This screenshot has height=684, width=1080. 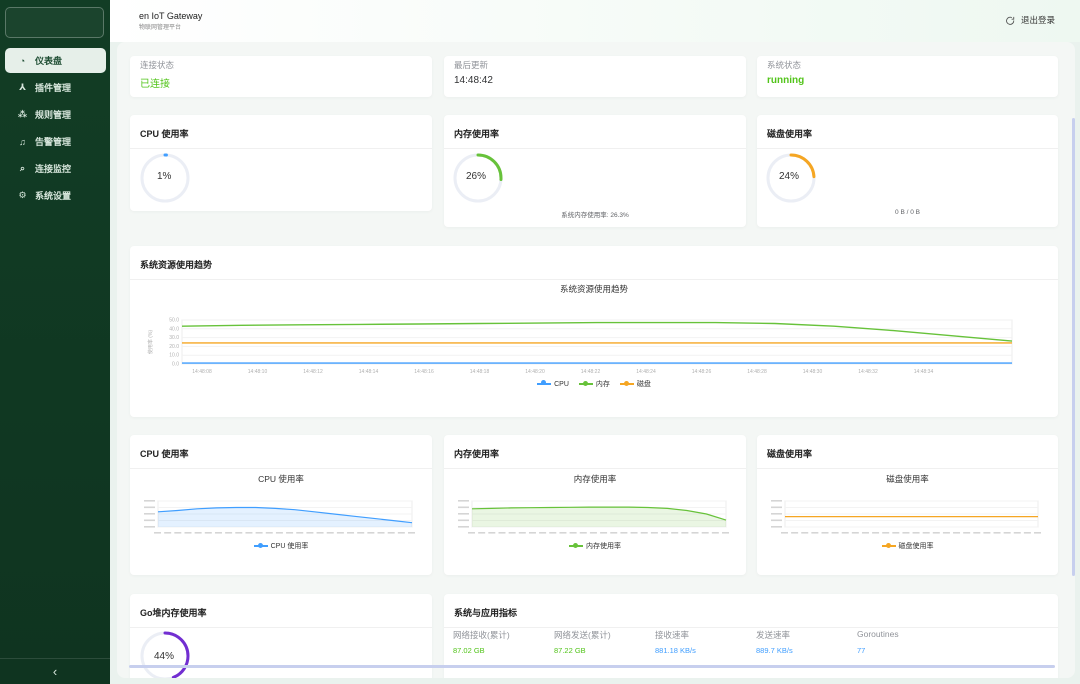 What do you see at coordinates (595, 21) in the screenshot?
I see `header: en IoT Gateway 物联网管理平台 退出登录` at bounding box center [595, 21].